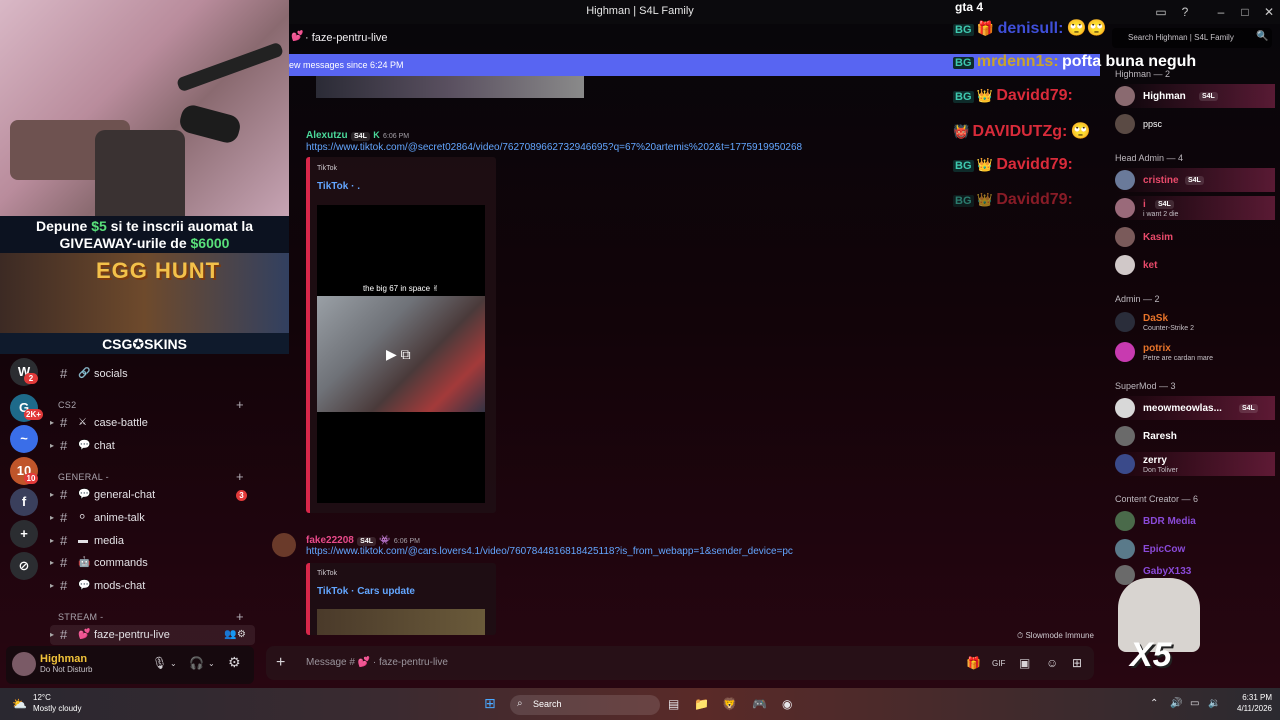 The image size is (1280, 720). What do you see at coordinates (1154, 703) in the screenshot?
I see `chevron-up-icon: ⌃` at bounding box center [1154, 703].